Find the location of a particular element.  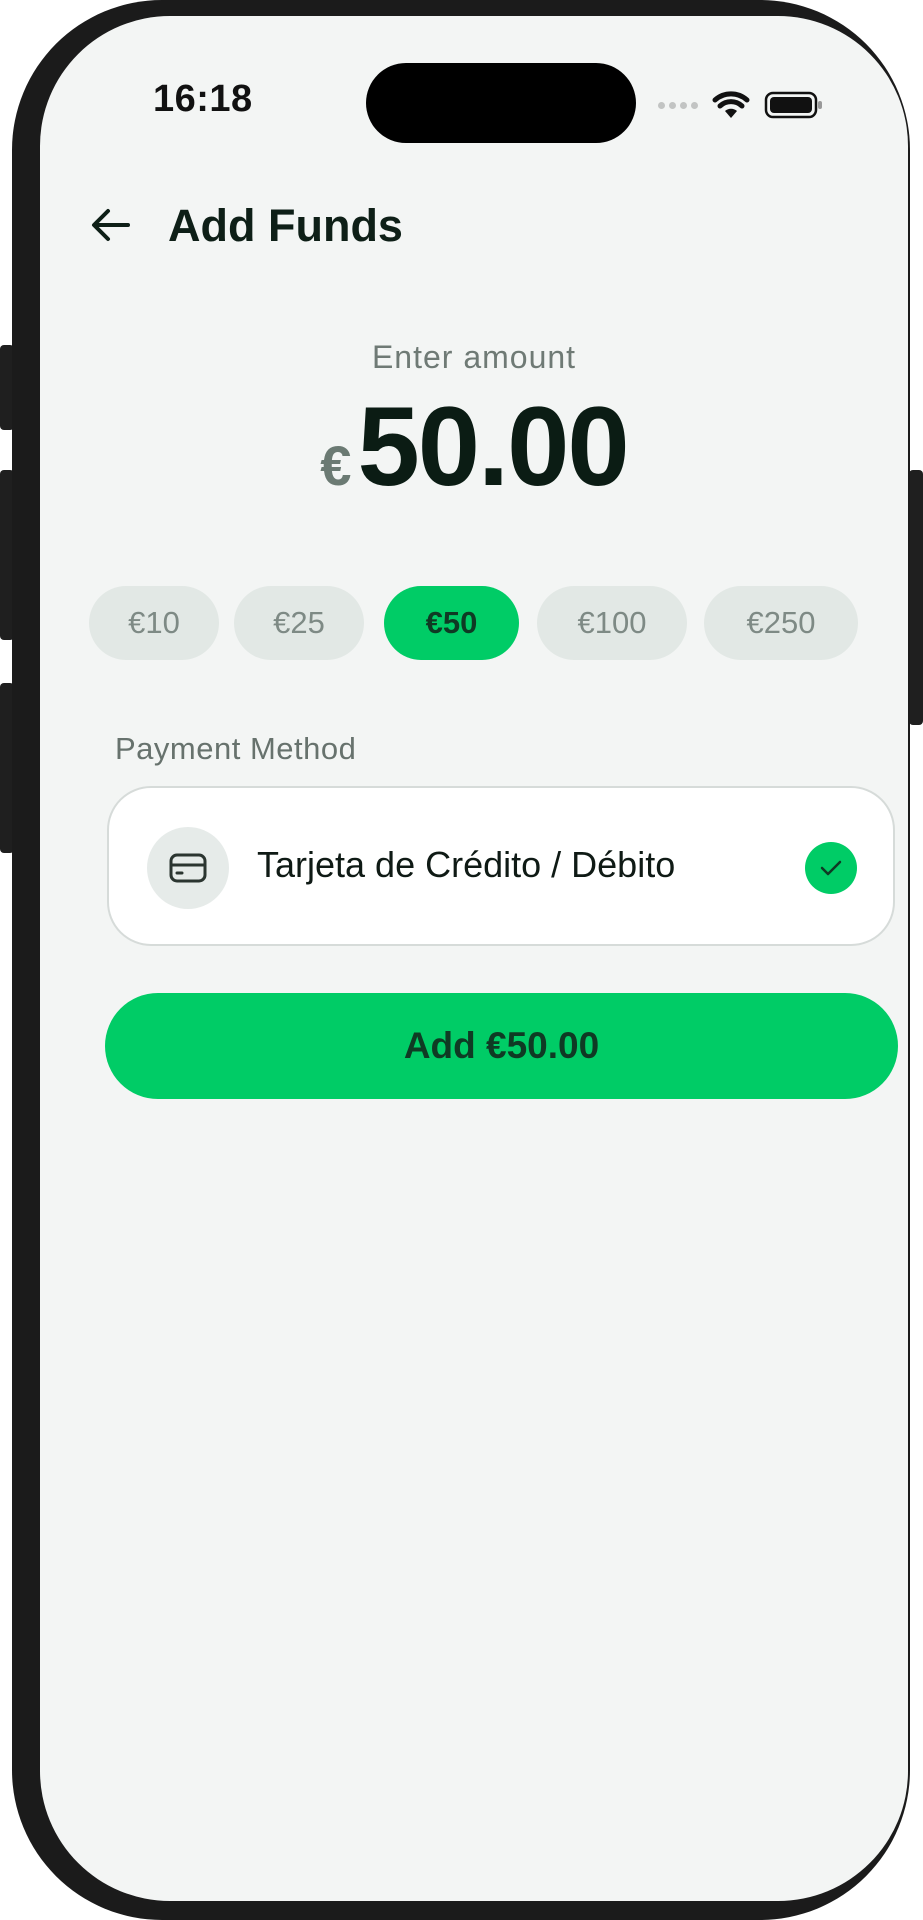

currency-symbol: € is located at coordinates (336, 465).